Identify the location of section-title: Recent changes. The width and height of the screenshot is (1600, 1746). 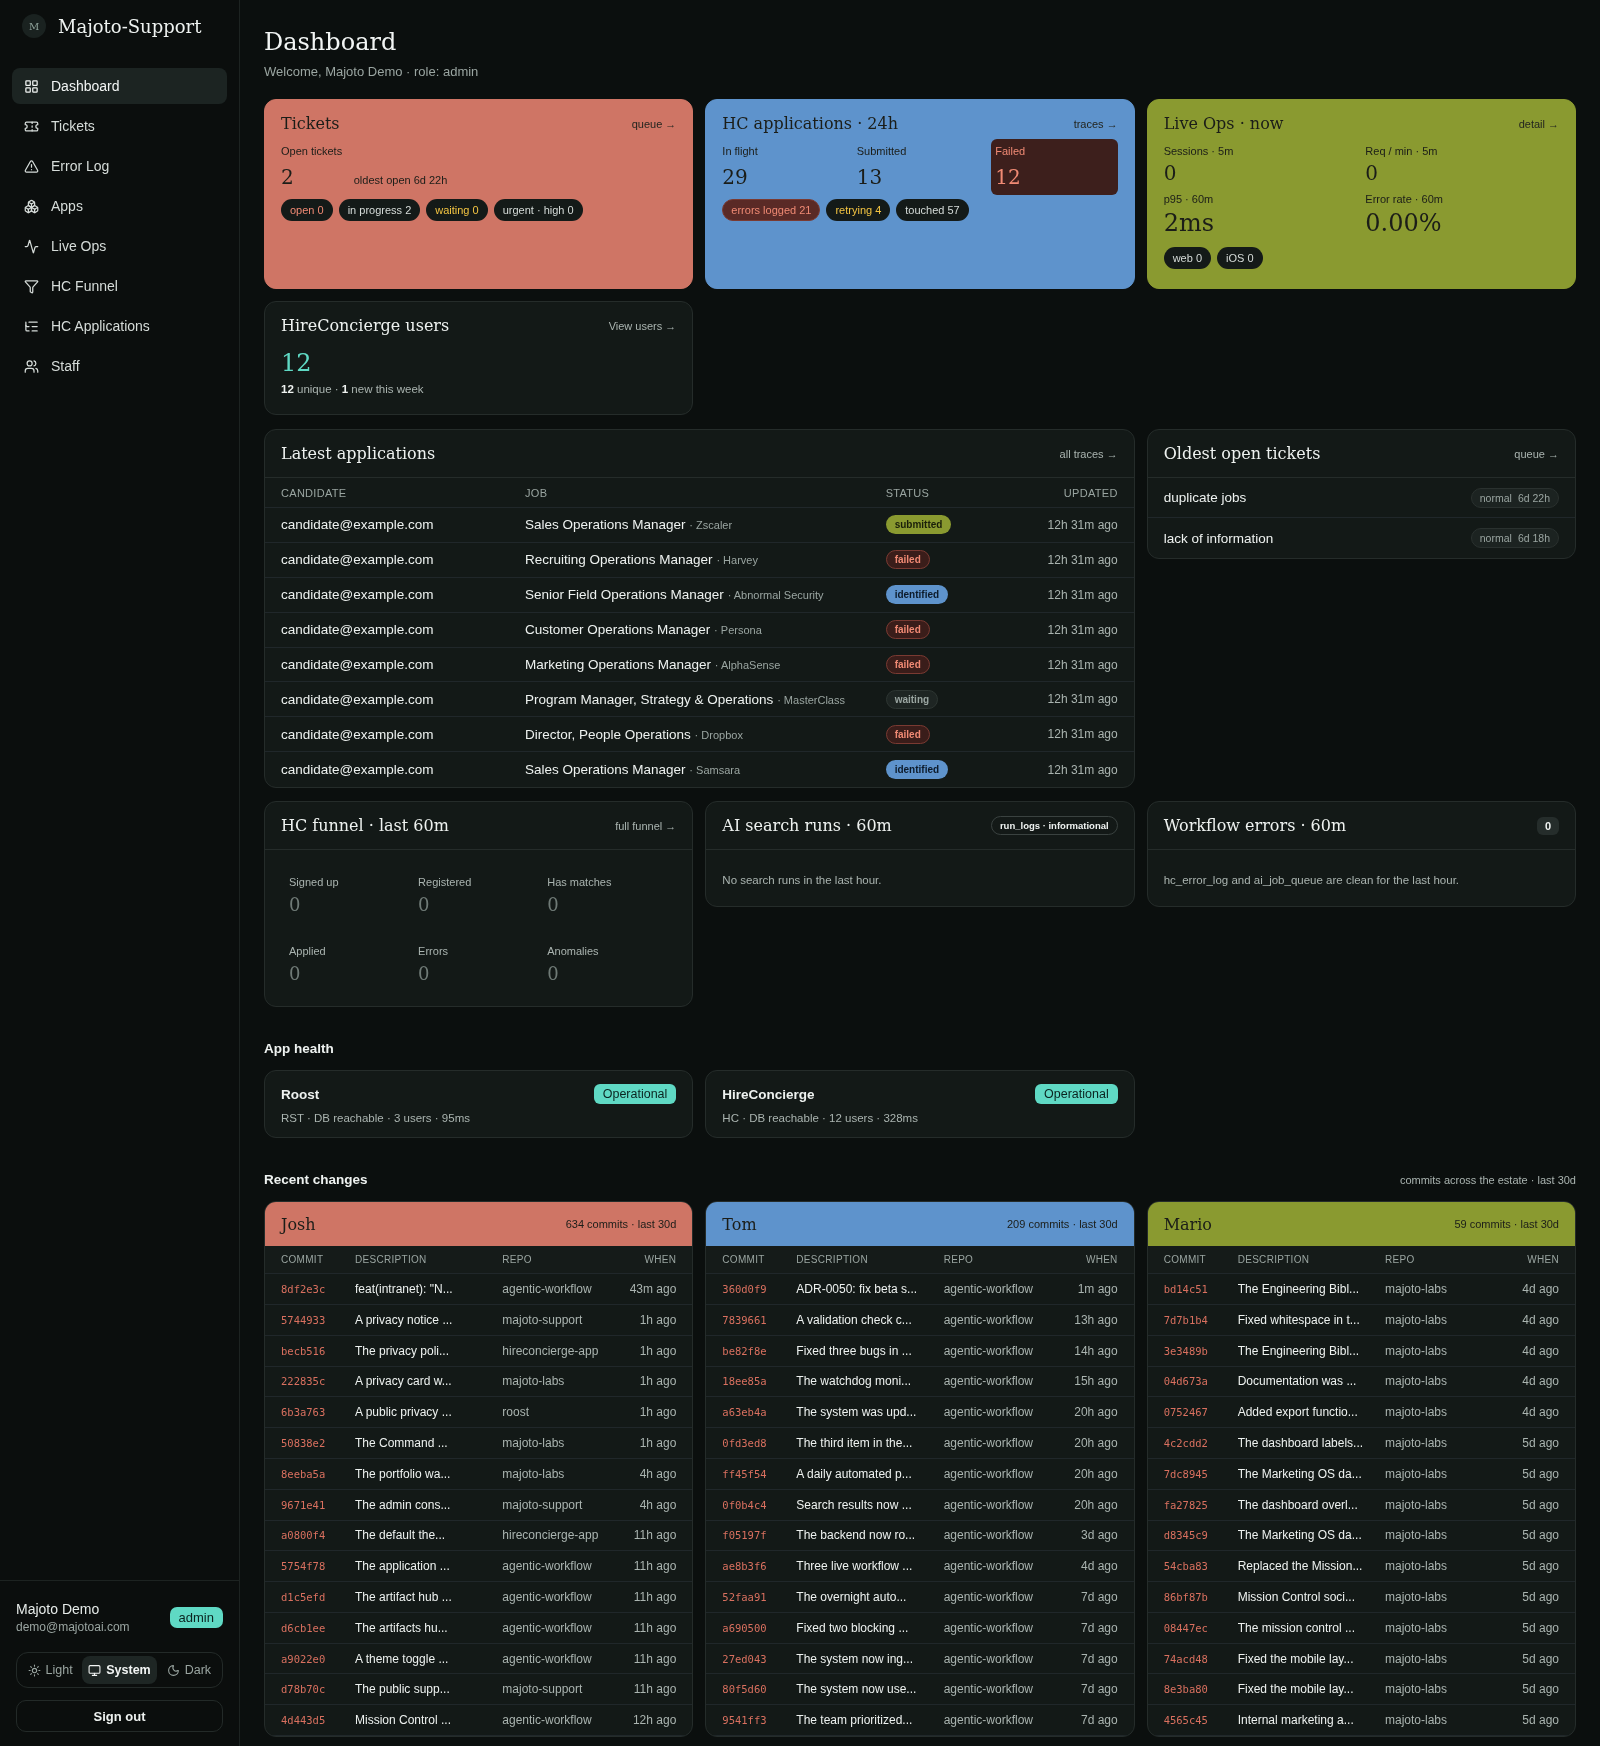
(316, 1180).